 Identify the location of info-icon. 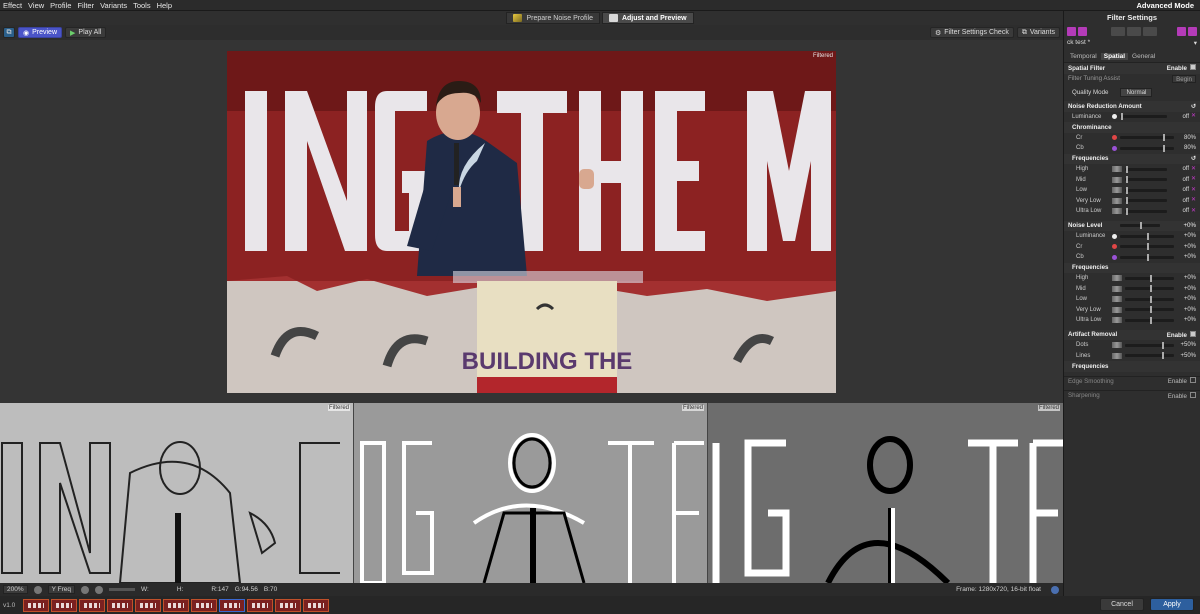
(1055, 589).